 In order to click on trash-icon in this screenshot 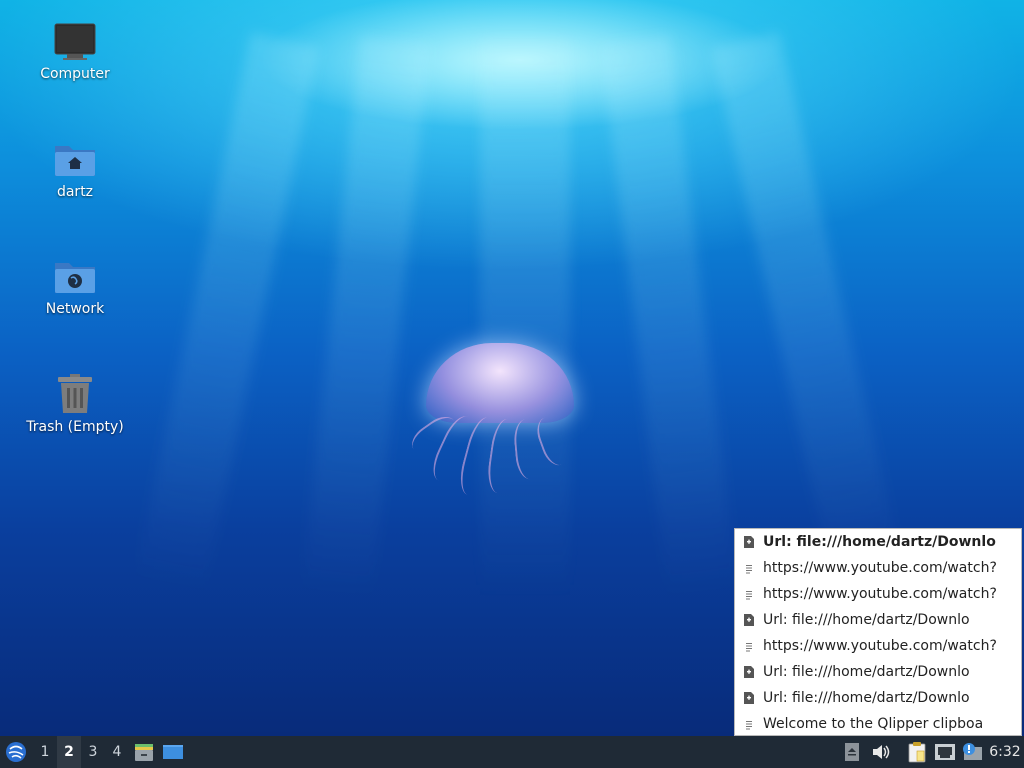, I will do `click(75, 393)`.